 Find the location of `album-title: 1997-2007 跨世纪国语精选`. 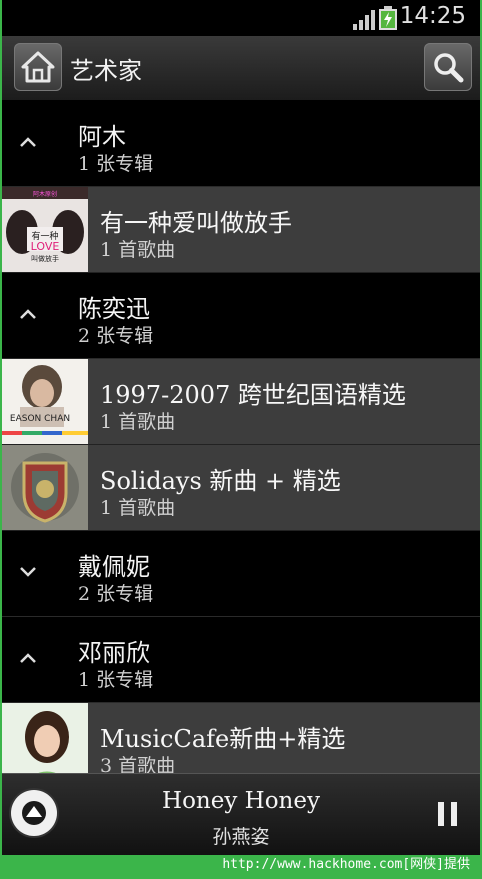

album-title: 1997-2007 跨世纪国语精选 is located at coordinates (253, 395).